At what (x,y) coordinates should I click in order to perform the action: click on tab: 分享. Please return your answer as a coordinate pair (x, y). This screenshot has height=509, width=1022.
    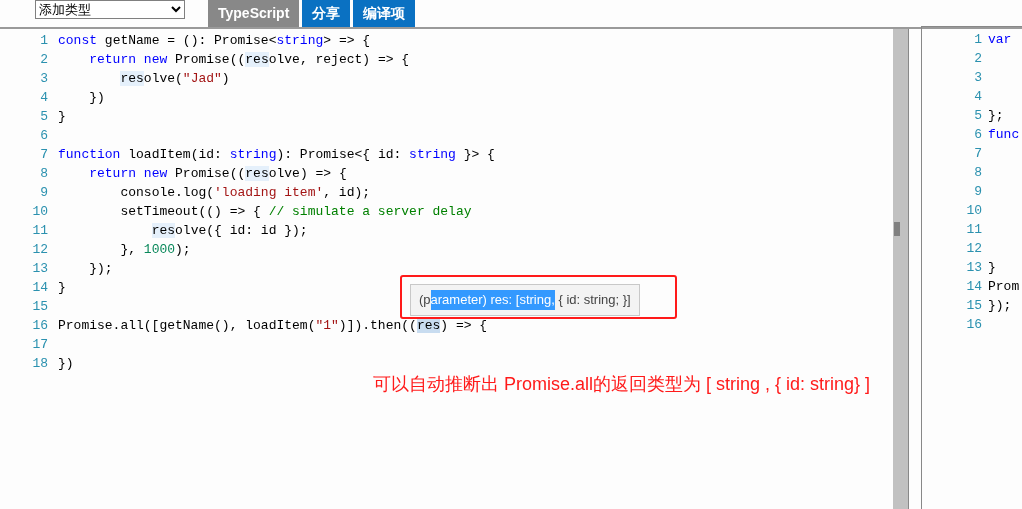
    Looking at the image, I should click on (326, 13).